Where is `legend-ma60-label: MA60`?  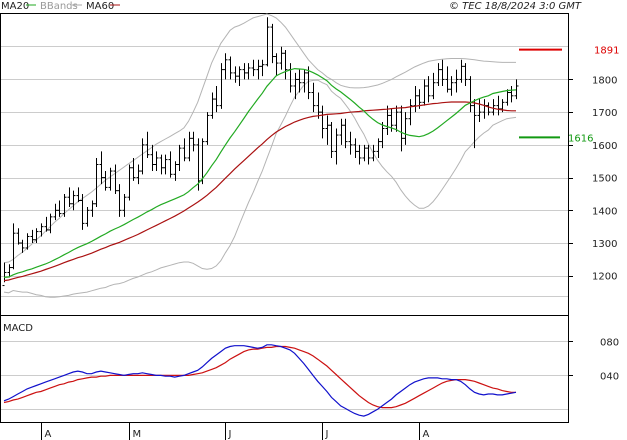
legend-ma60-label: MA60 is located at coordinates (100, 6).